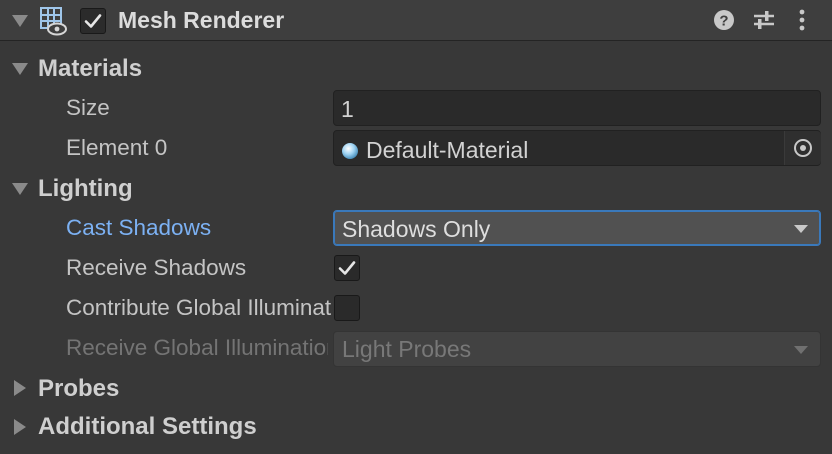 This screenshot has height=454, width=832. What do you see at coordinates (197, 347) in the screenshot?
I see `receive-gi-label: Receive Global Illumination` at bounding box center [197, 347].